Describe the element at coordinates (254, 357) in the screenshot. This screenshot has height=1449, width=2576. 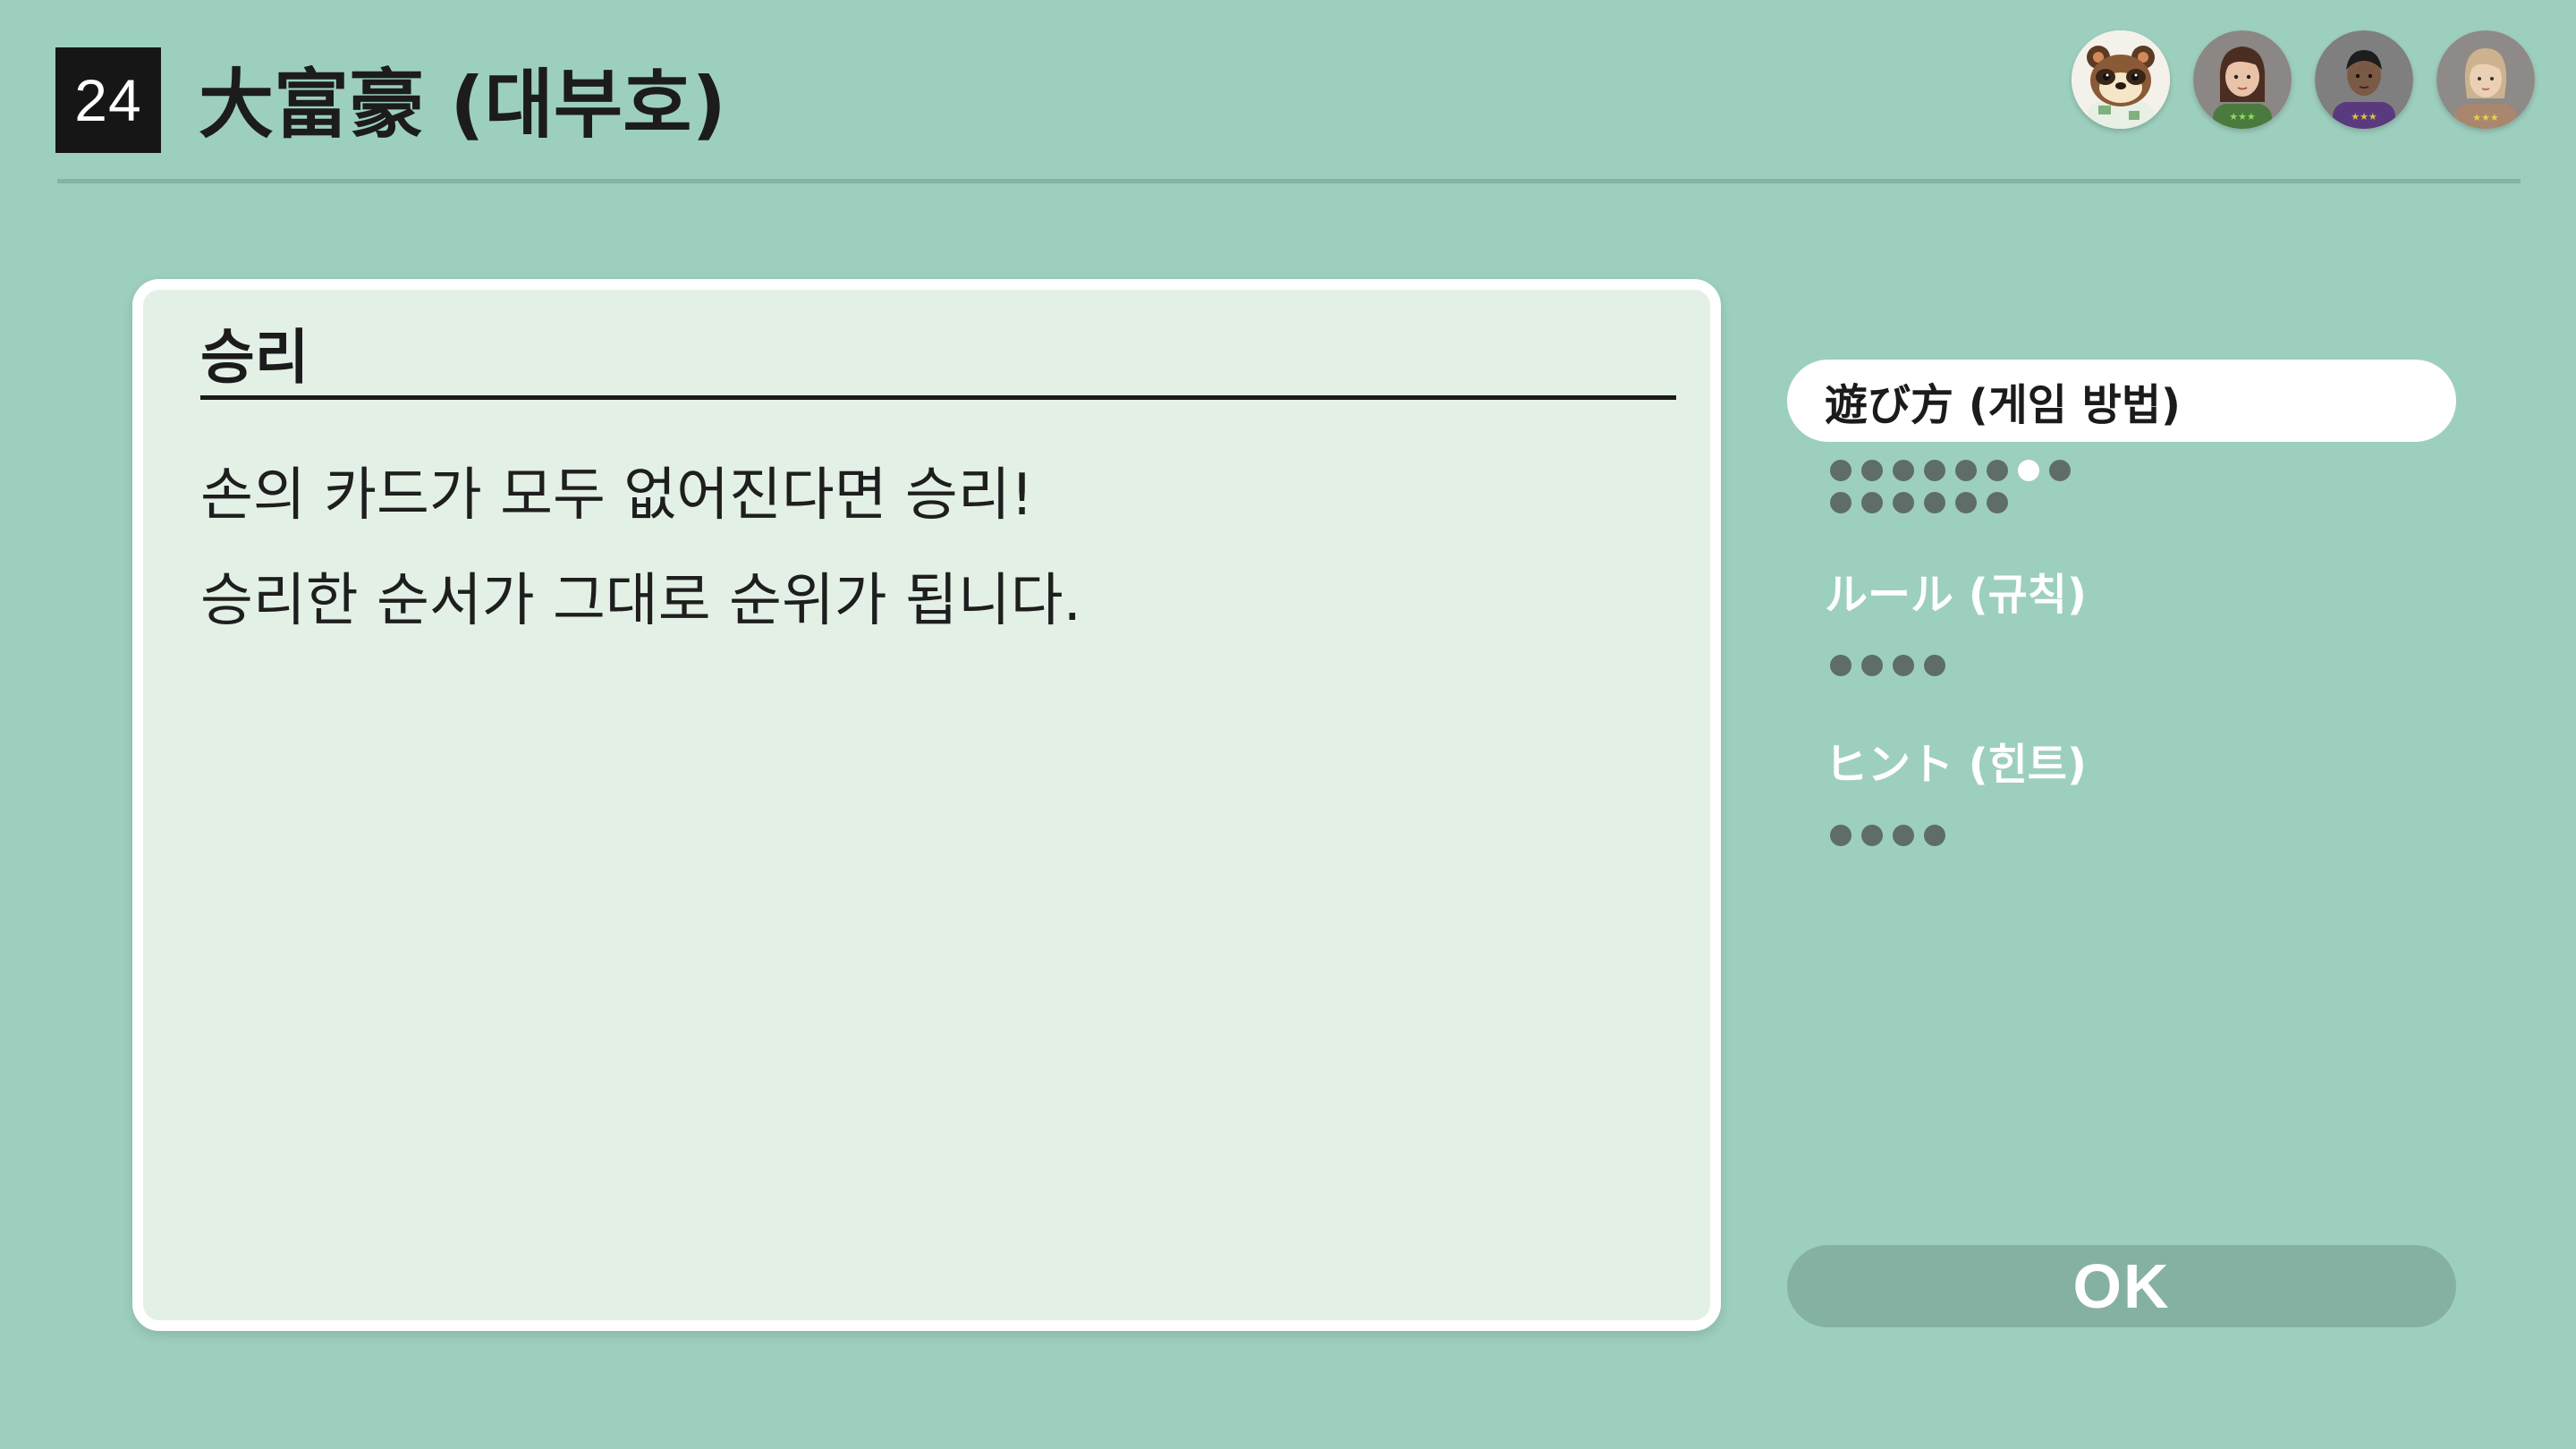
I see `section-heading: 승리` at that location.